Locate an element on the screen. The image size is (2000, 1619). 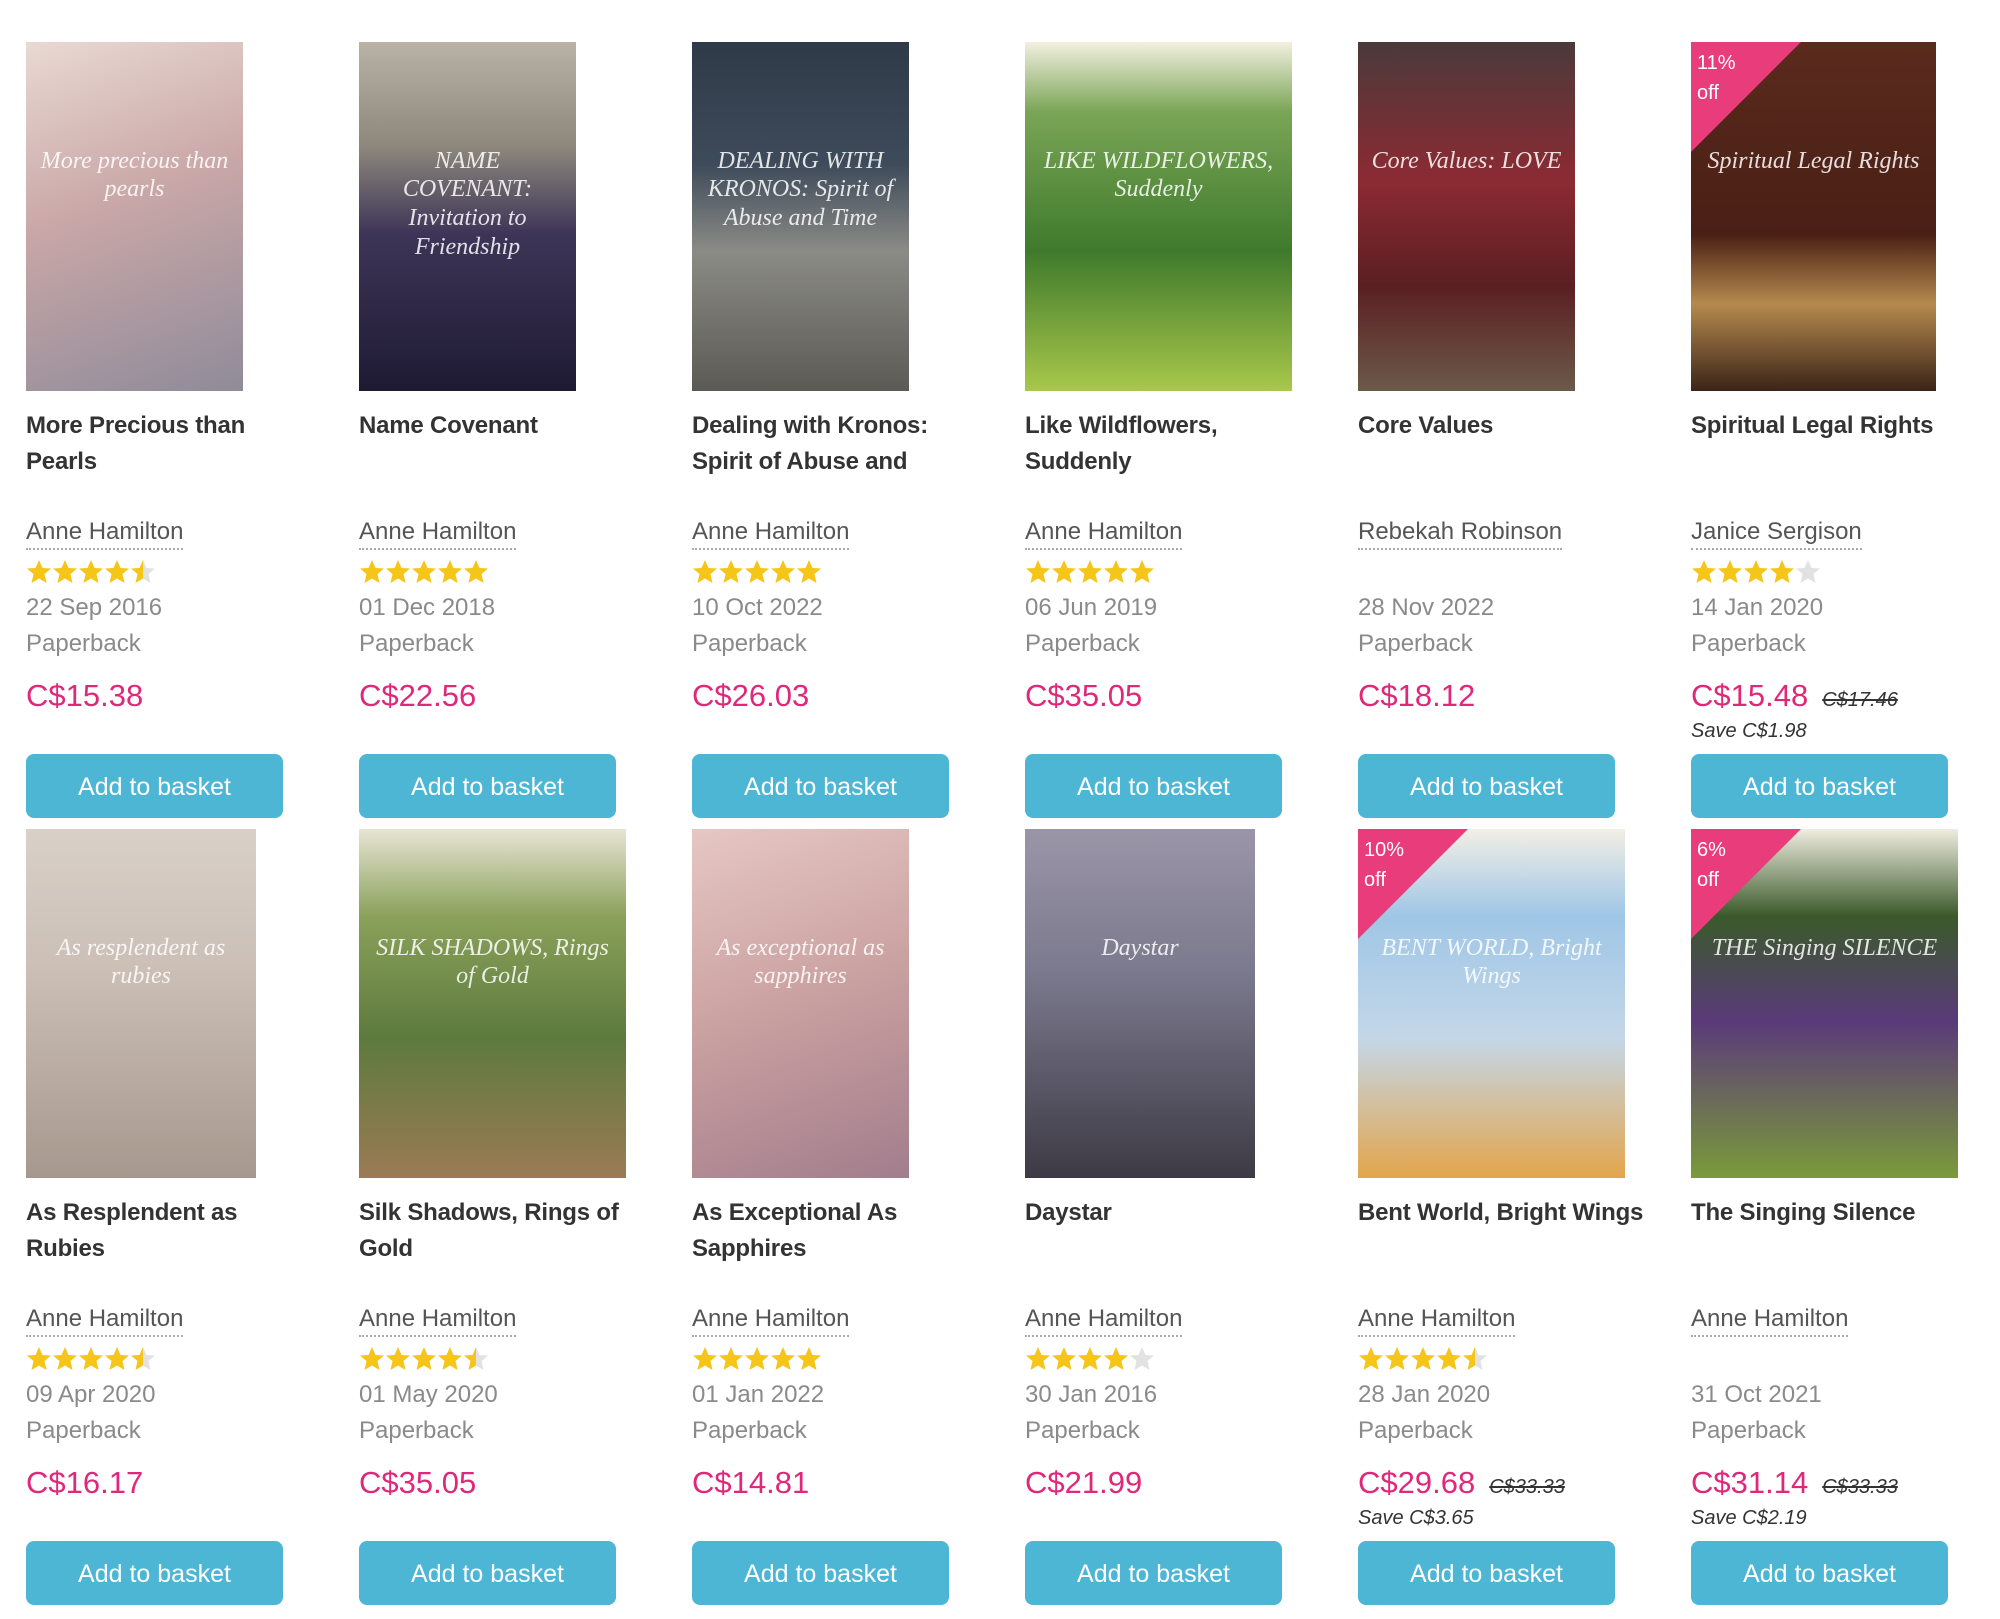
book-cover-image: Daystar is located at coordinates (1140, 1003).